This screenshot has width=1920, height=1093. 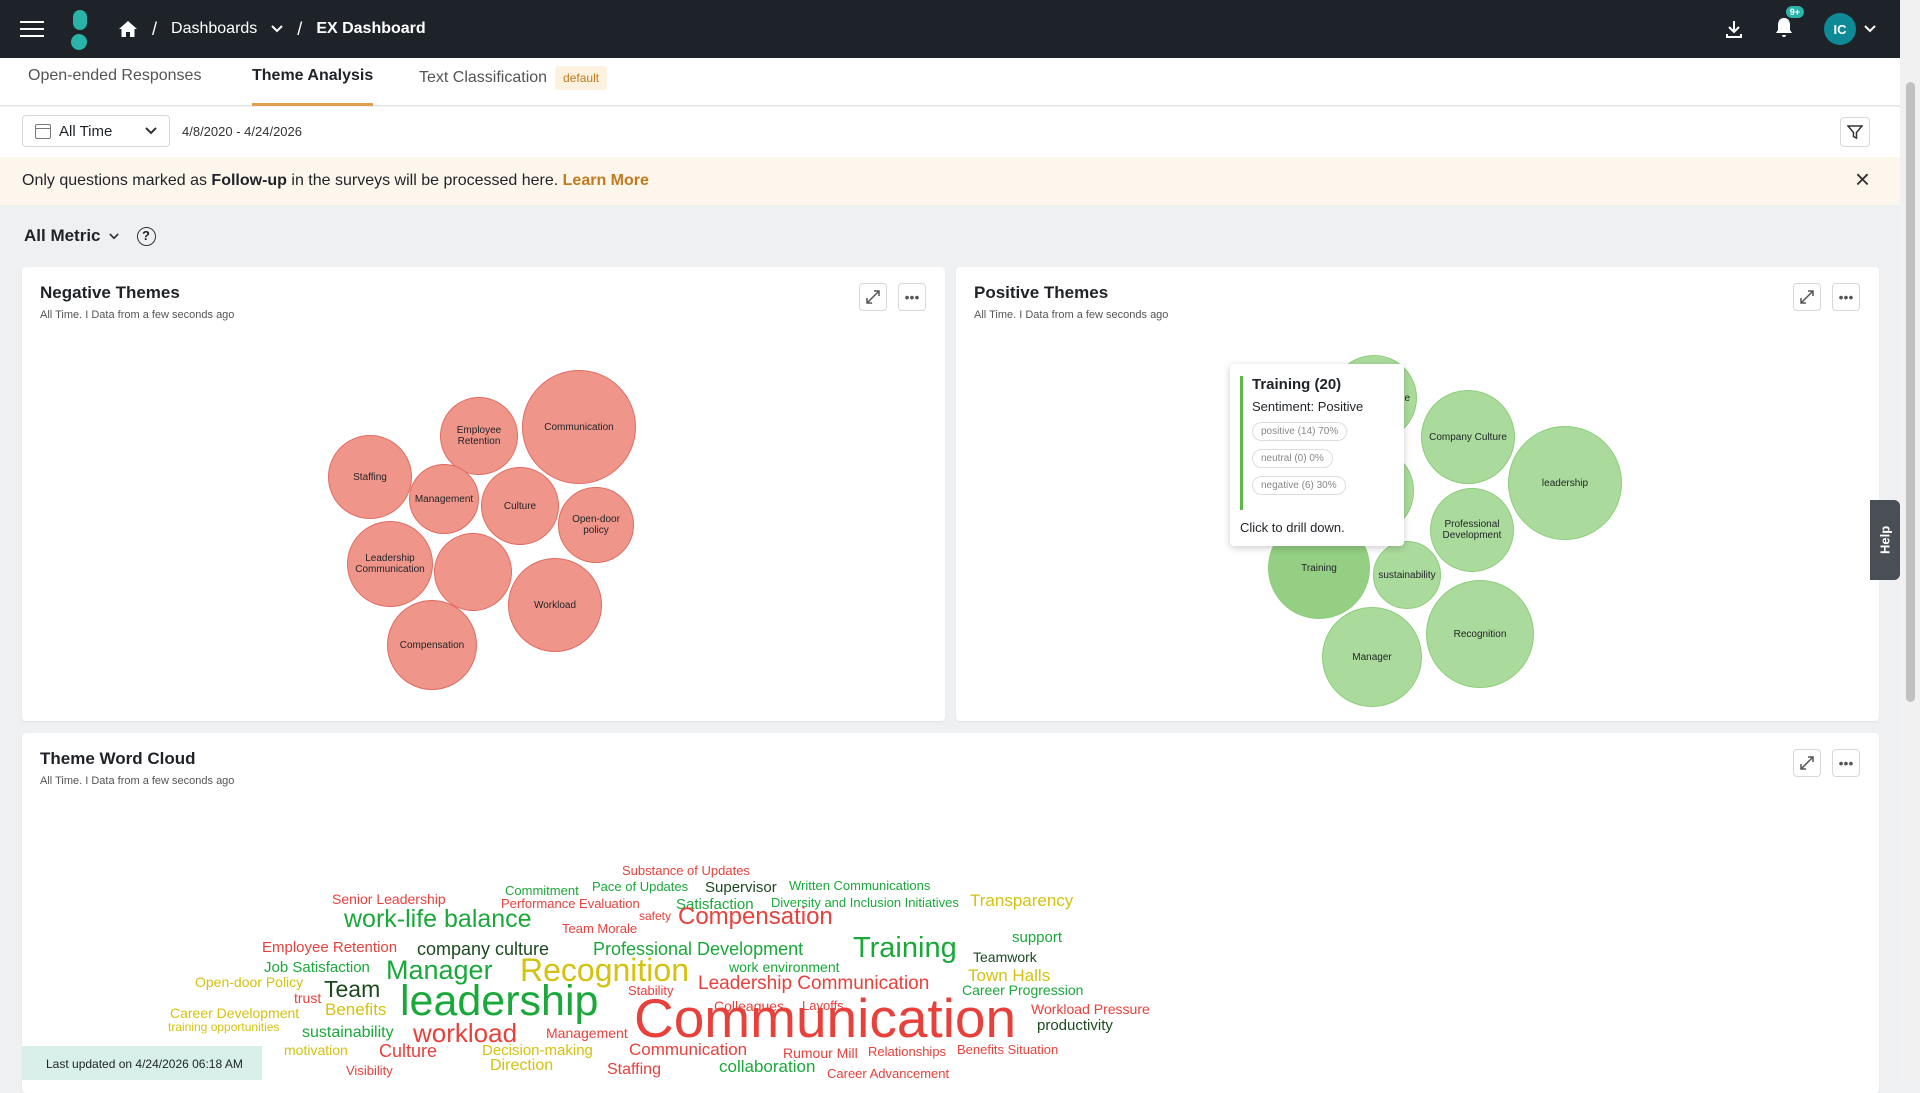 I want to click on user-menu: IC, so click(x=1850, y=29).